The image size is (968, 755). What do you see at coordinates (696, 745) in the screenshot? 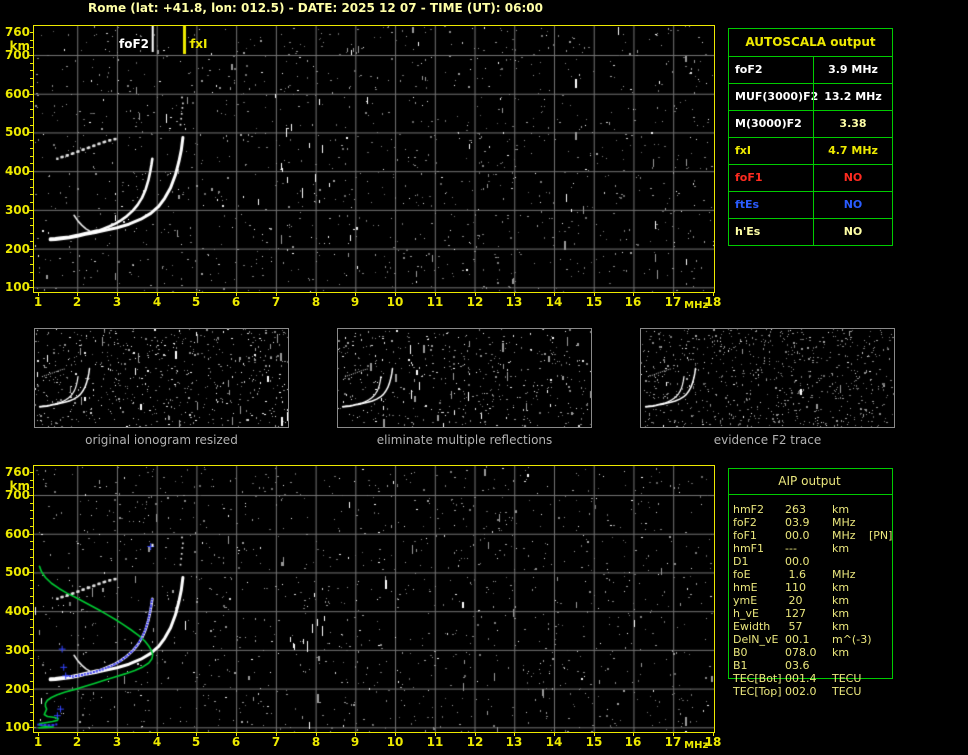
I see `x-axis-unit-label: MHz` at bounding box center [696, 745].